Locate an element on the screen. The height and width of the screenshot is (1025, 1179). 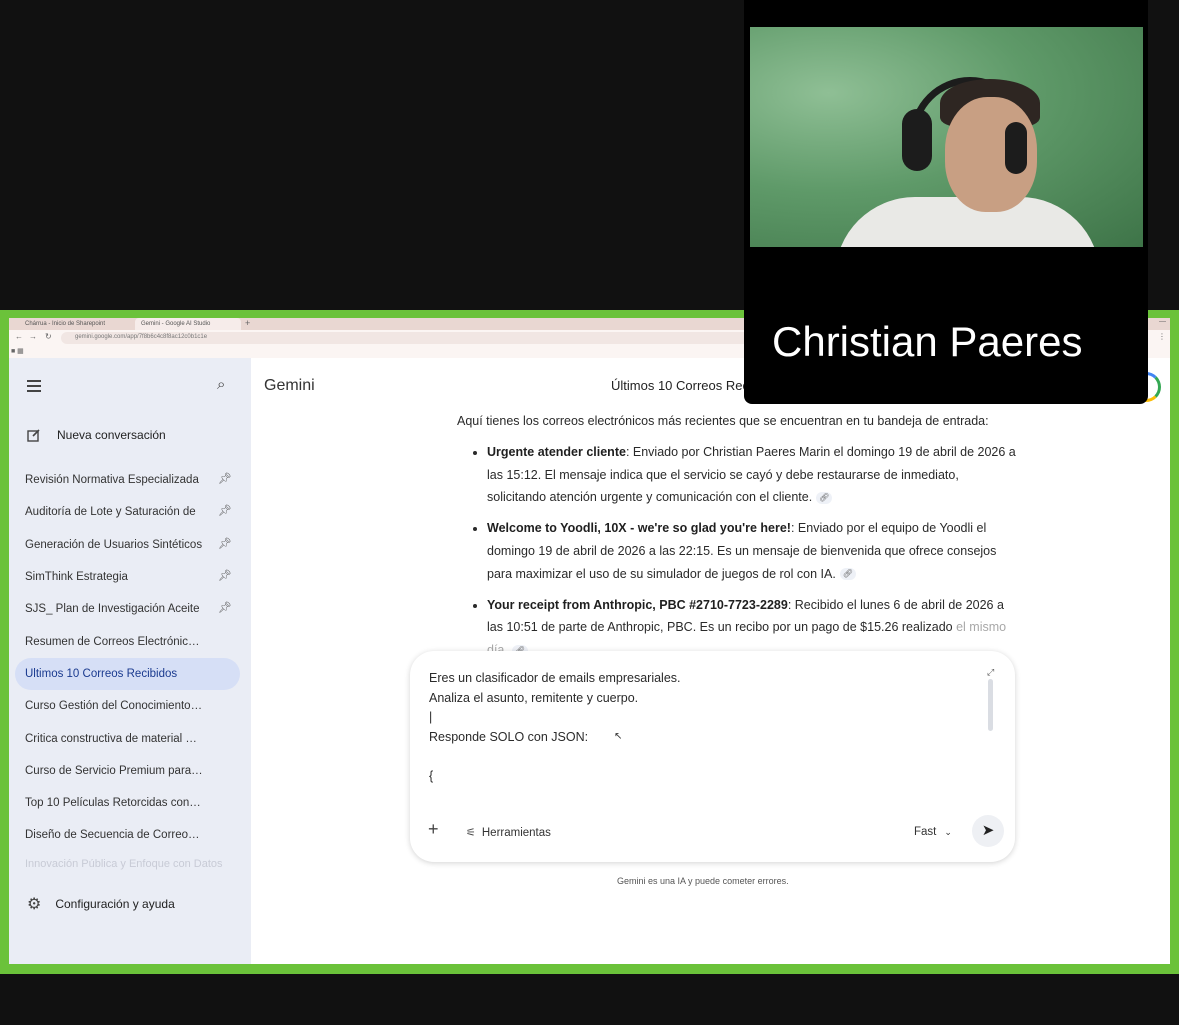
window-minimize-icon: — is located at coordinates (1162, 321).